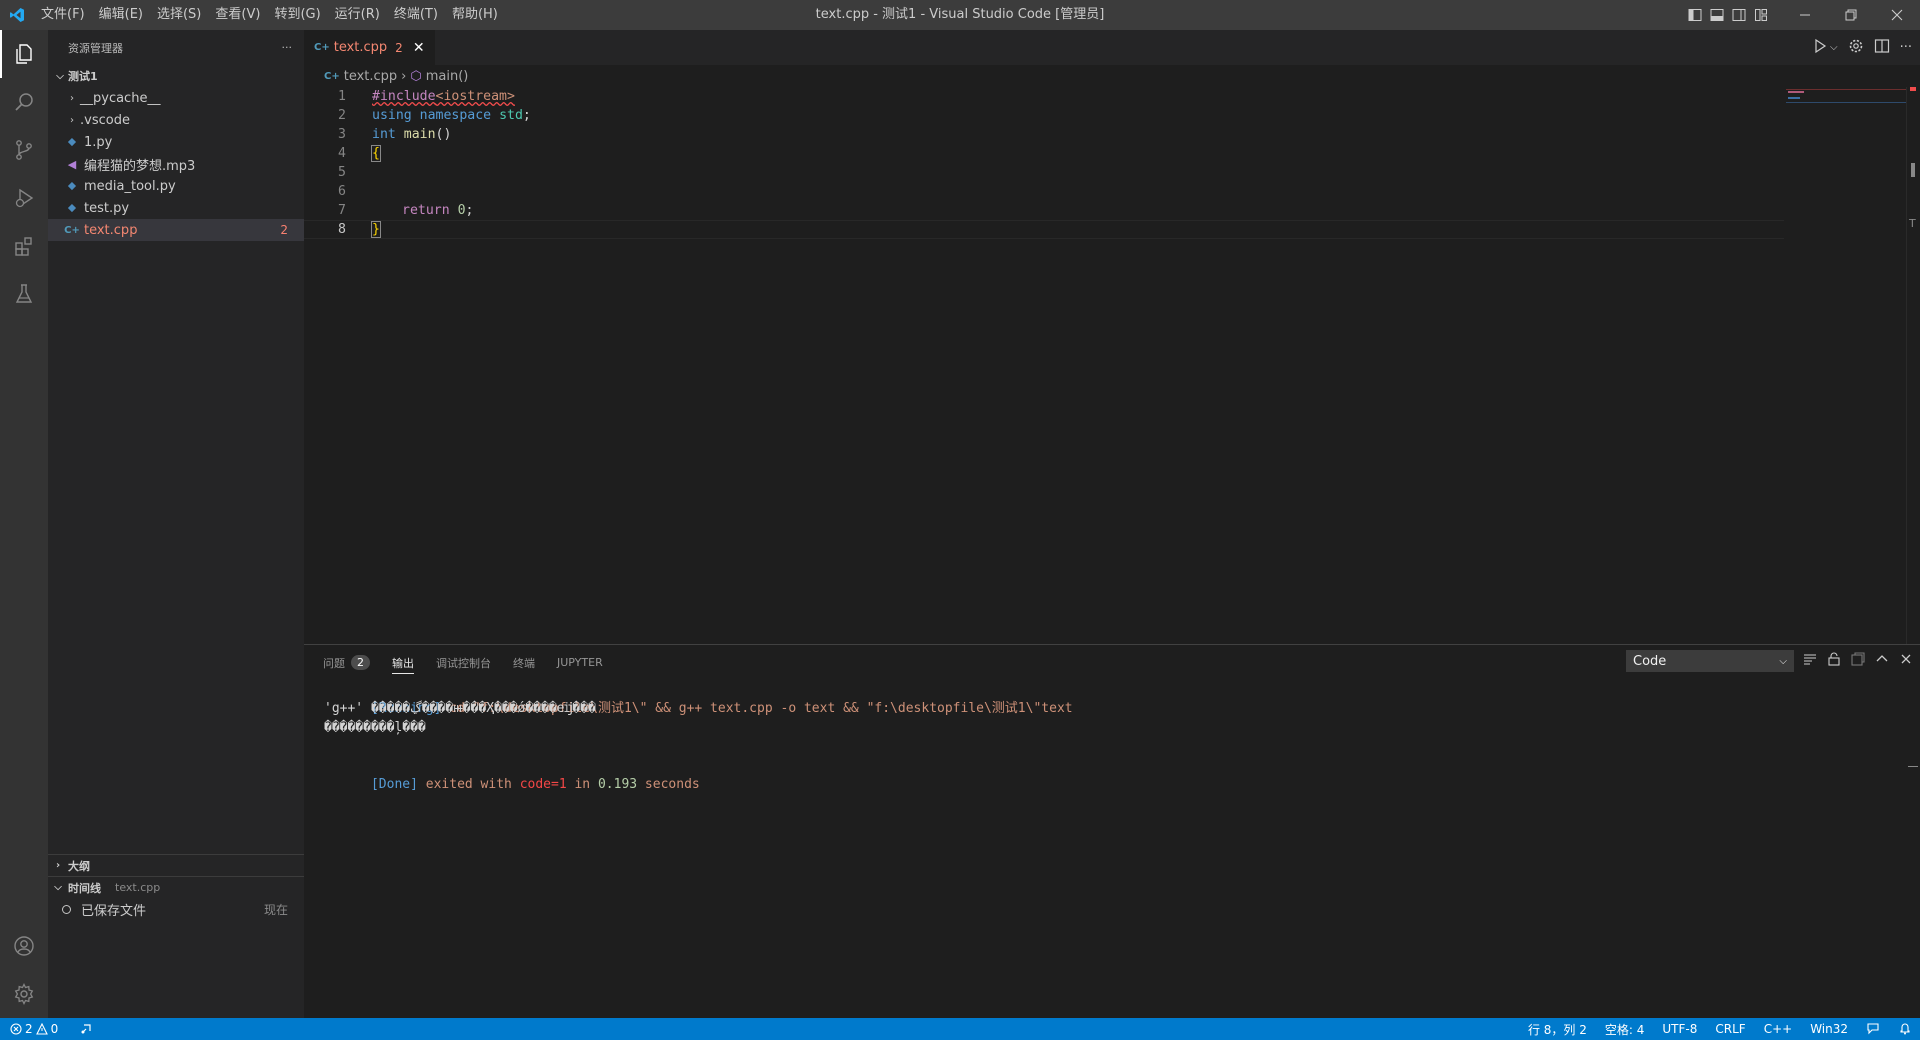  What do you see at coordinates (346, 662) in the screenshot?
I see `tab-problems: 问题 2` at bounding box center [346, 662].